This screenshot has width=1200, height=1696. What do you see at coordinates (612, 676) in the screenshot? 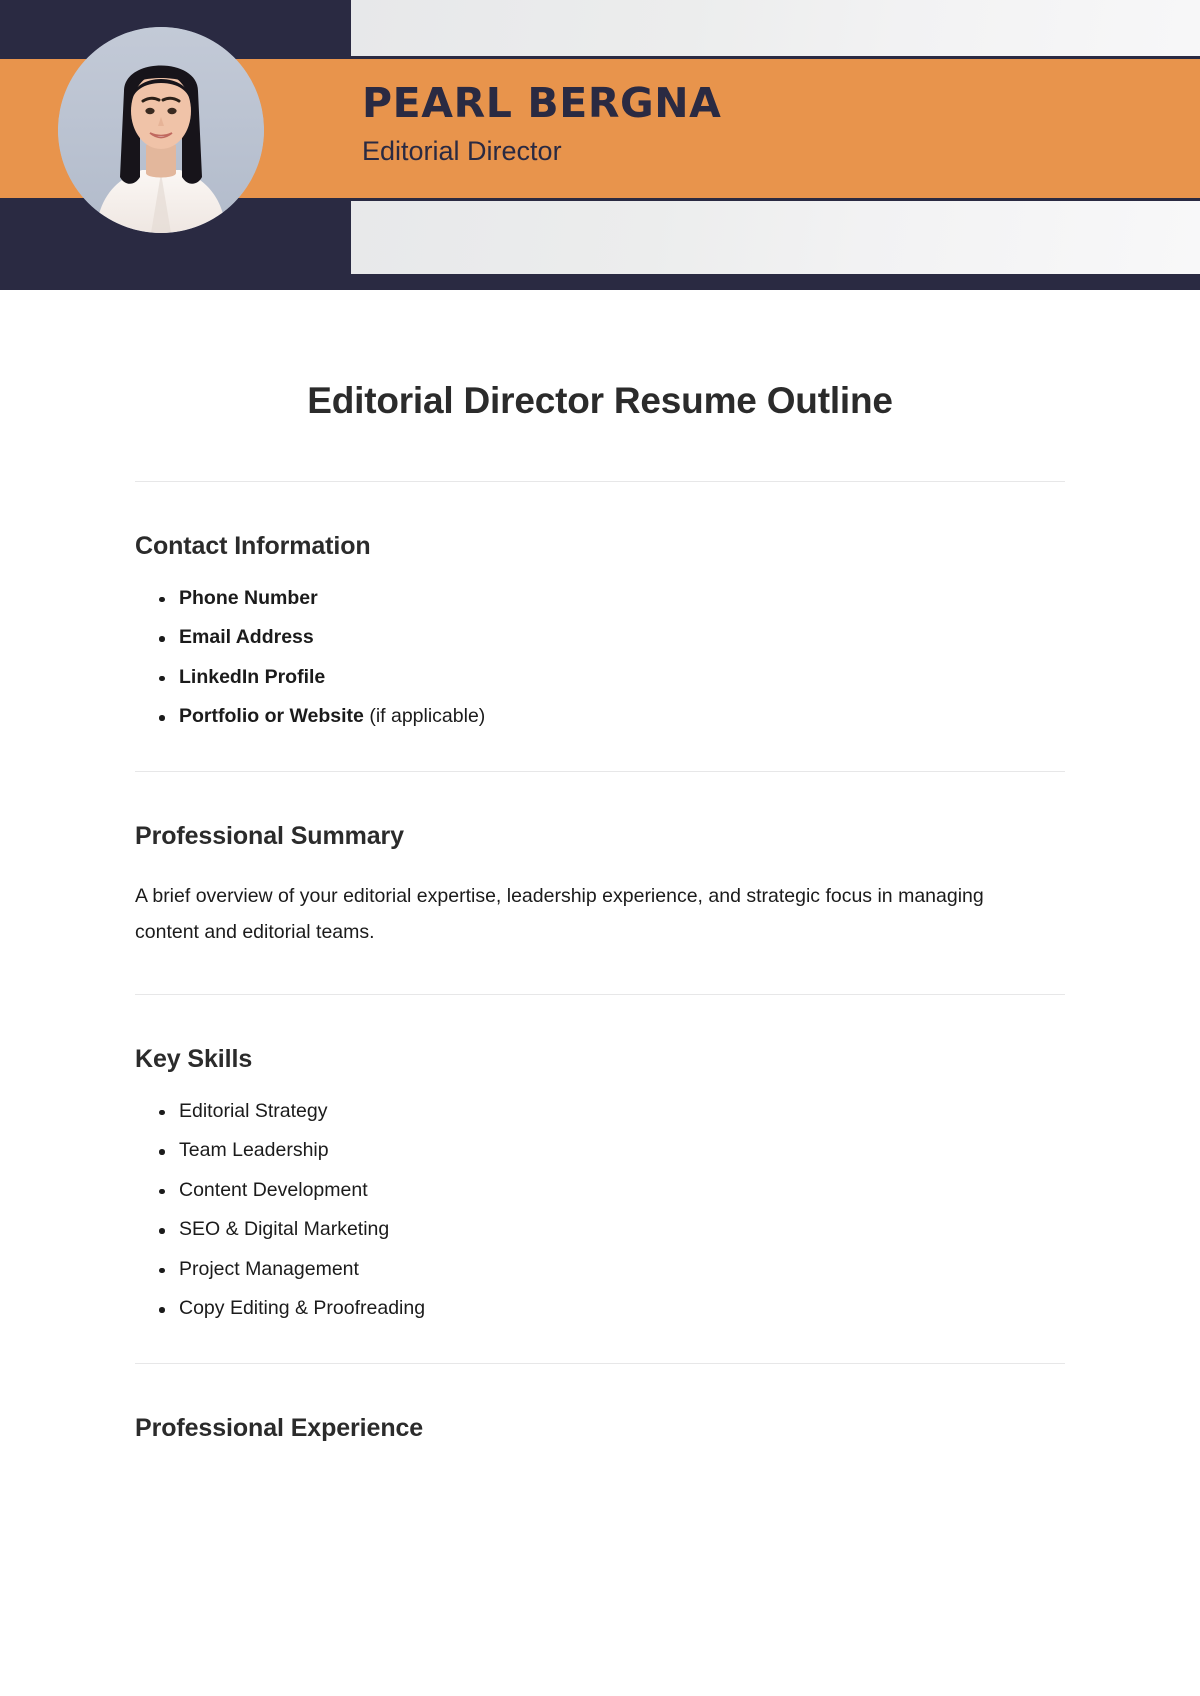
I see `list-item: LinkedIn Profile` at bounding box center [612, 676].